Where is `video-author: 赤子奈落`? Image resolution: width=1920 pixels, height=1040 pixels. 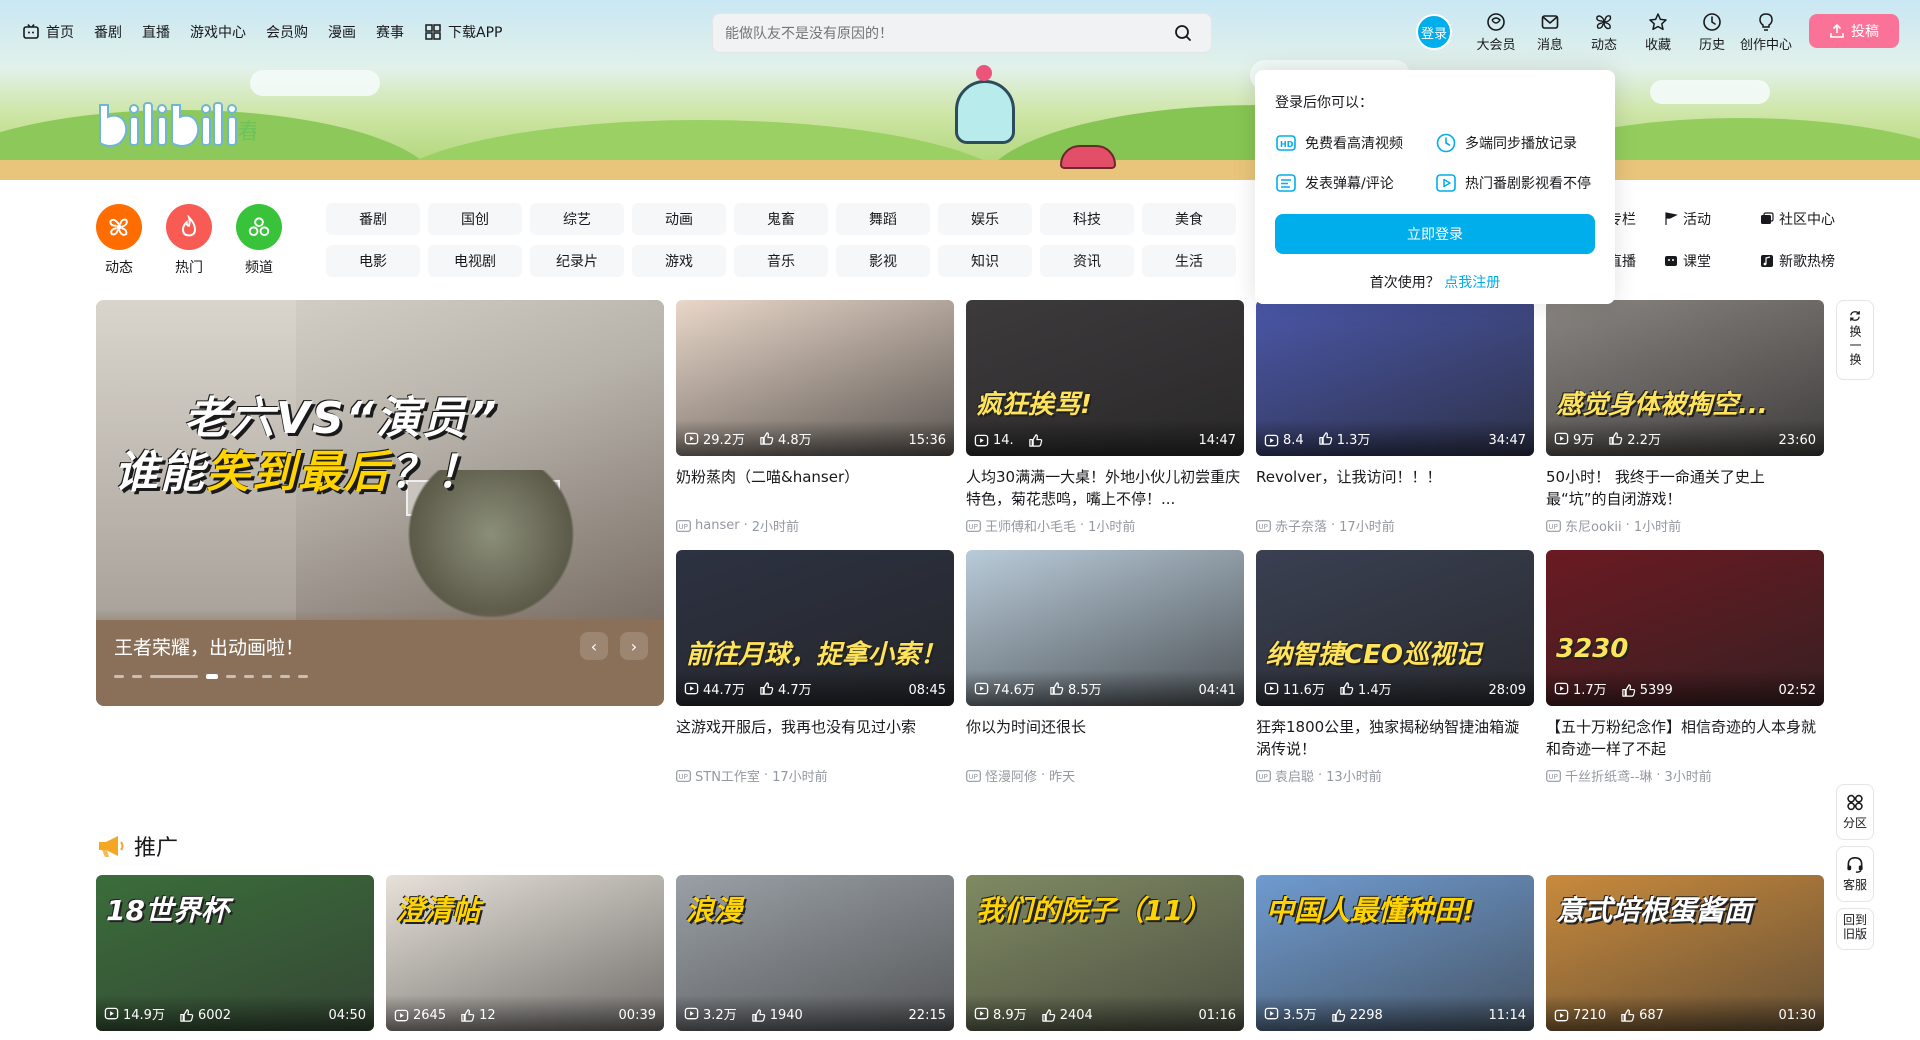
video-author: 赤子奈落 is located at coordinates (1301, 525).